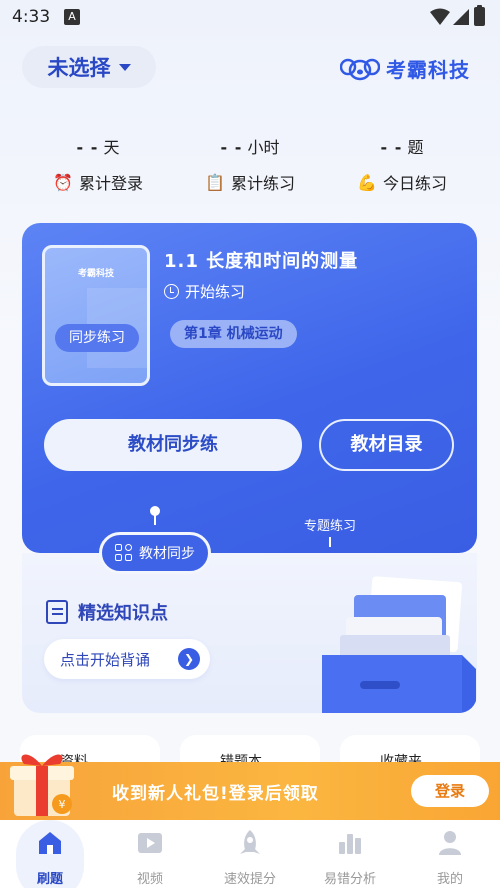  What do you see at coordinates (250, 183) in the screenshot?
I see `stat-label: 📋 累计练习` at bounding box center [250, 183].